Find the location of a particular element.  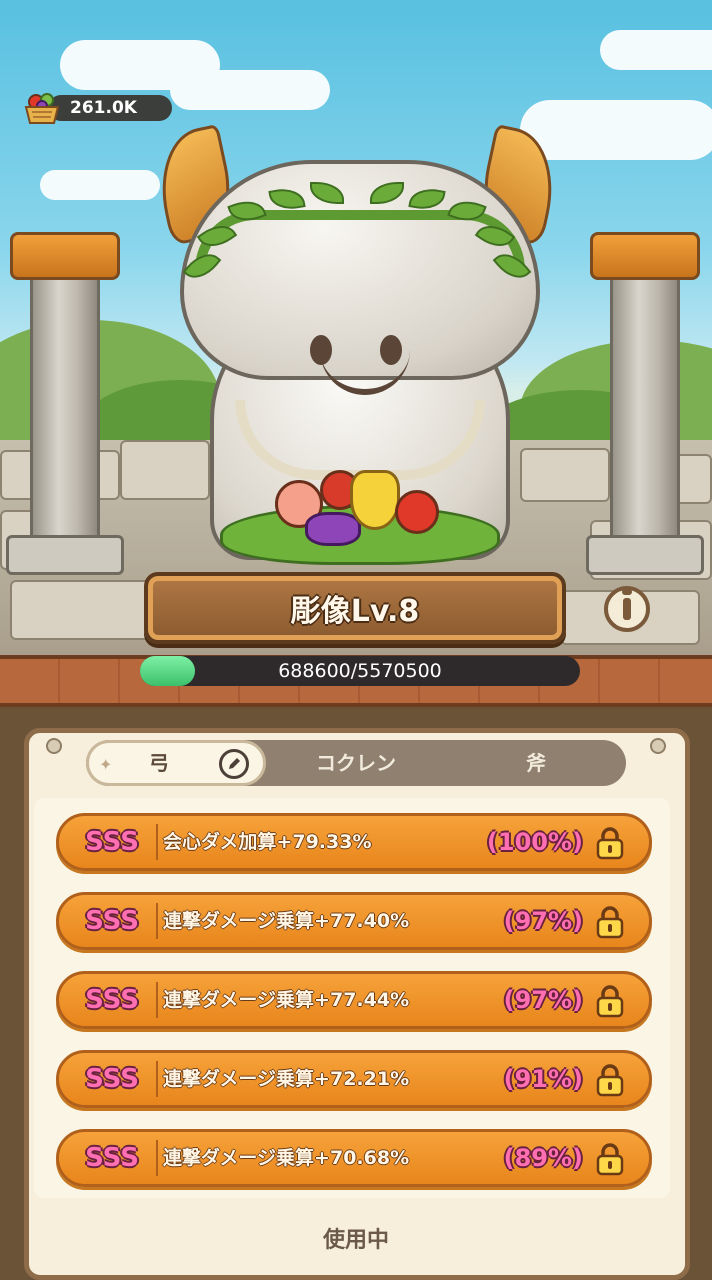

stat-text: 連撃ダメージ乗算+77.40% is located at coordinates (286, 921).